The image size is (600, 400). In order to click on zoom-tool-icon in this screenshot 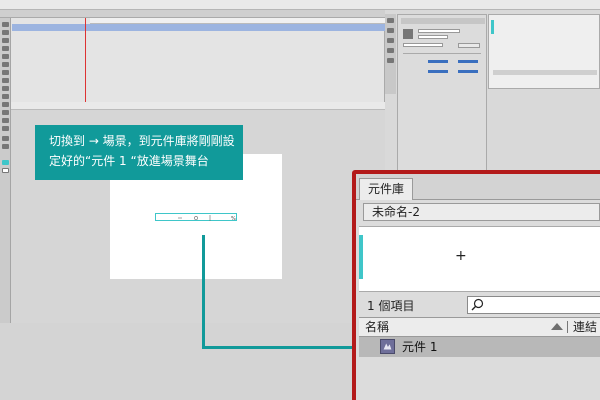, I will do `click(5, 146)`.